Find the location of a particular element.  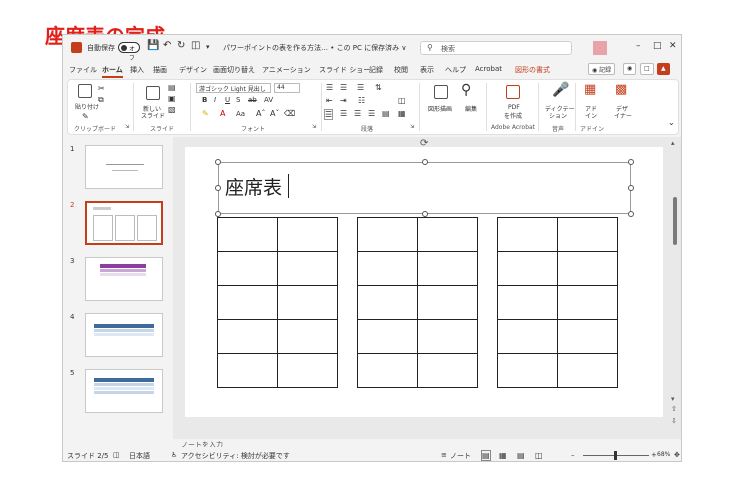

vertical-scrollbar: ▴ ▾ ⇧ ⇩ is located at coordinates (675, 288).